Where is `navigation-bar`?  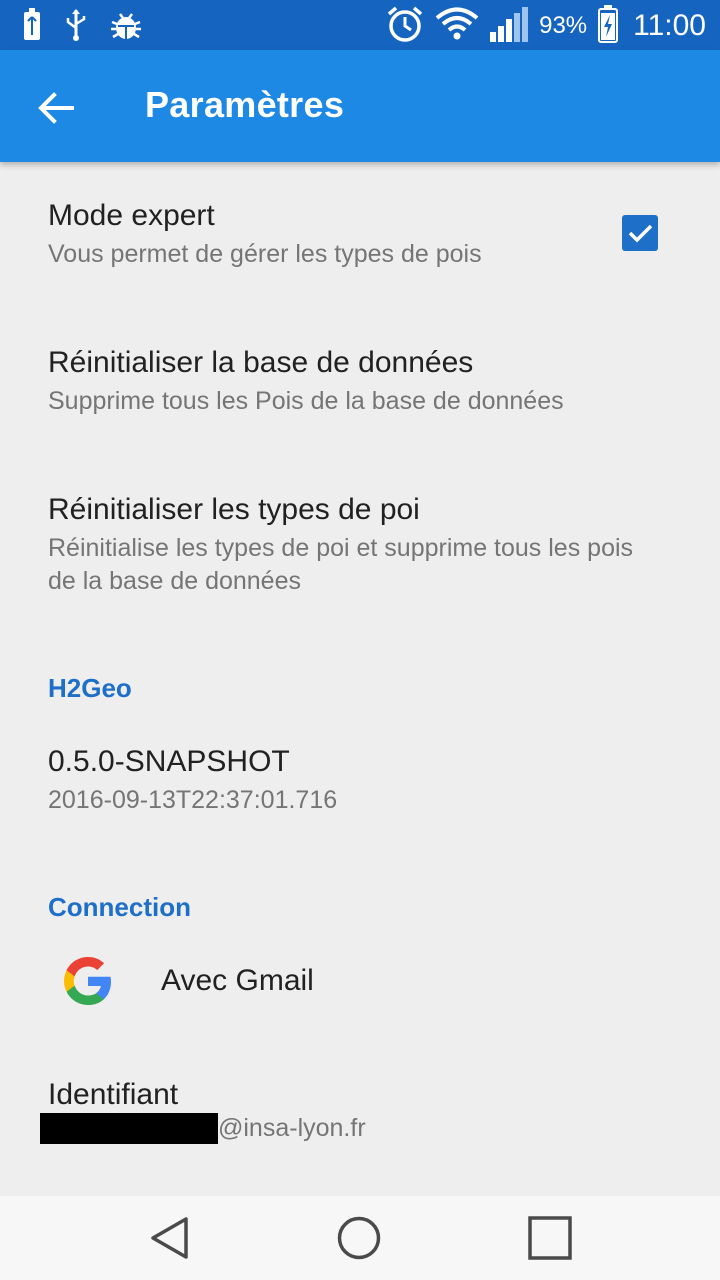
navigation-bar is located at coordinates (360, 1238).